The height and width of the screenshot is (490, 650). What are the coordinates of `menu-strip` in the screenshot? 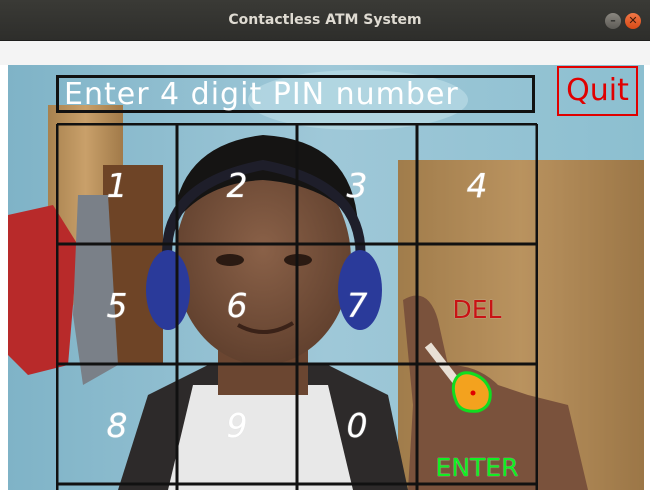 It's located at (325, 53).